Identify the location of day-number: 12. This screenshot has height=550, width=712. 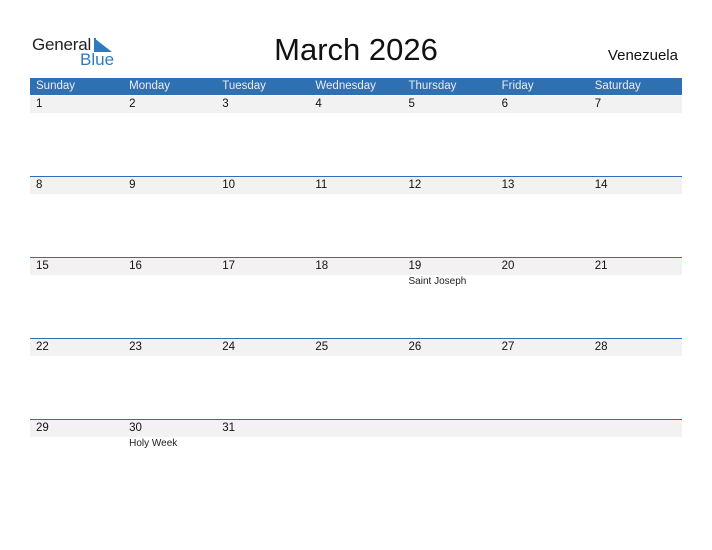
(415, 185).